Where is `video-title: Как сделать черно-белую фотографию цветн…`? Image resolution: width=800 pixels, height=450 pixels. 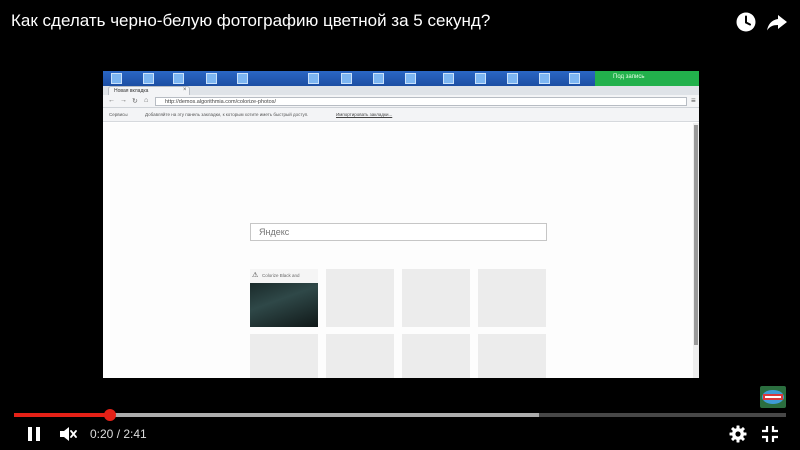 video-title: Как сделать черно-белую фотографию цветн… is located at coordinates (250, 21).